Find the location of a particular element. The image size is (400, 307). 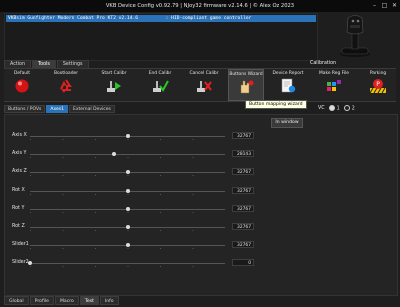

axis-value-field: 0 is located at coordinates (243, 263).